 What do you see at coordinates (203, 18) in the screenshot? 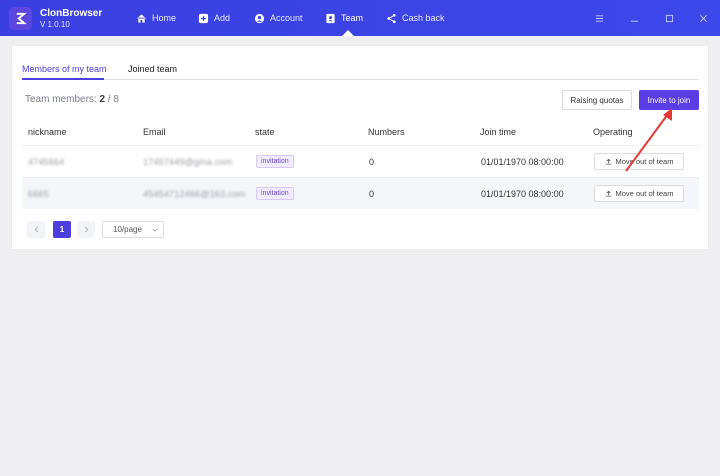
I see `plus-square-icon` at bounding box center [203, 18].